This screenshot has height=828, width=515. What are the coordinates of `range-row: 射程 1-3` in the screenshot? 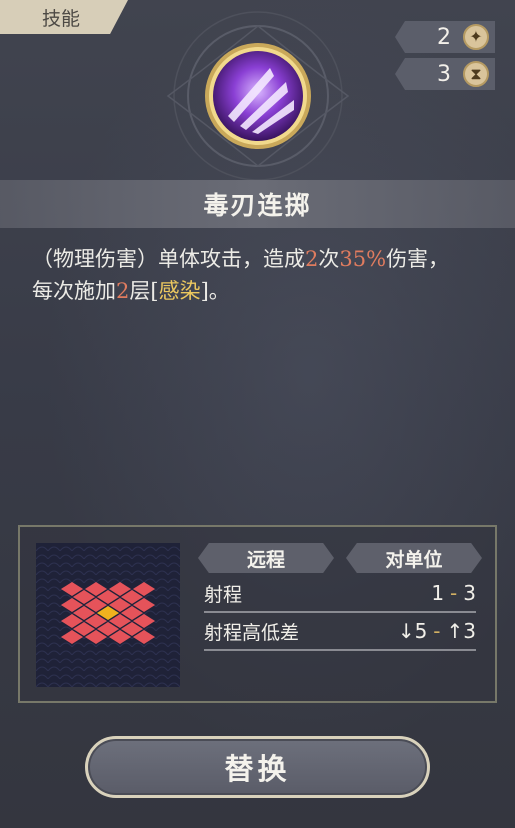 It's located at (340, 594).